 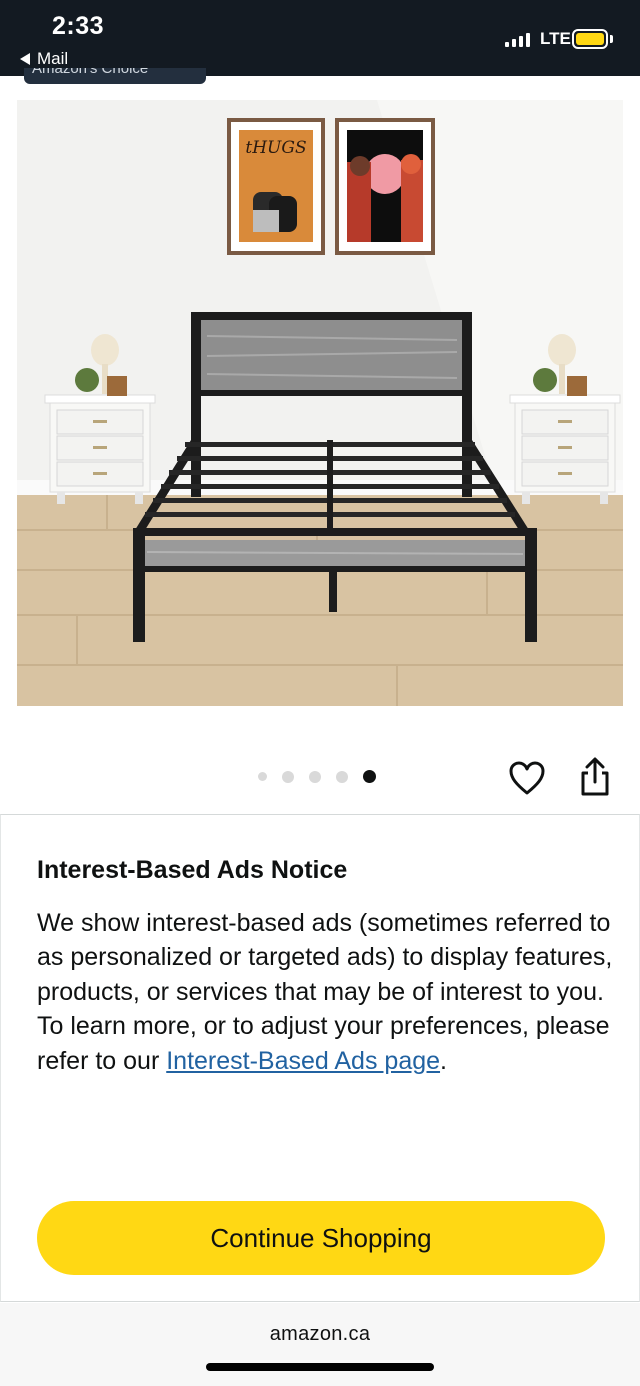 I want to click on signal-icon, so click(x=517, y=39).